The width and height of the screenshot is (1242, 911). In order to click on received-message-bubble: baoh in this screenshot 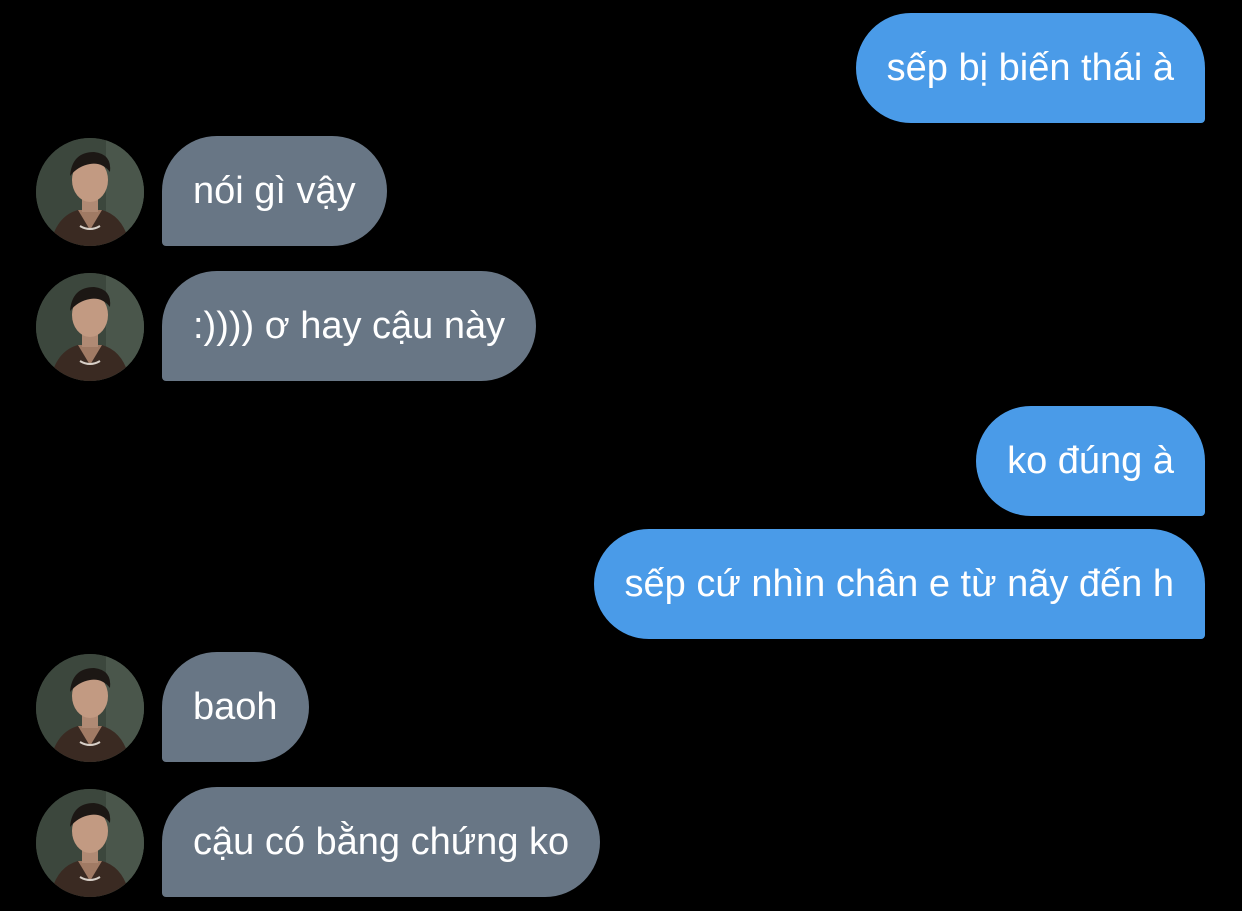, I will do `click(235, 707)`.